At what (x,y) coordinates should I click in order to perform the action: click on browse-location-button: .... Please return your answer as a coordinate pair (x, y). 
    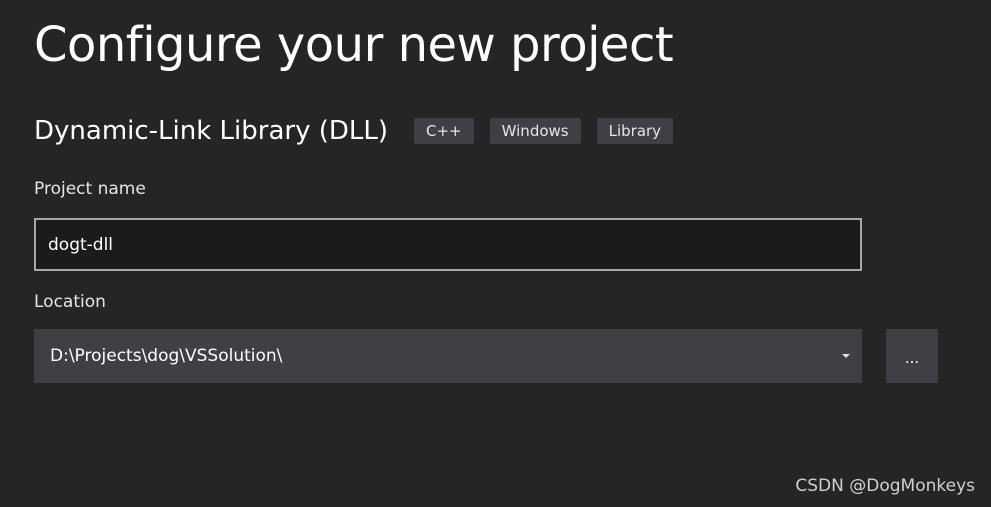
    Looking at the image, I should click on (912, 356).